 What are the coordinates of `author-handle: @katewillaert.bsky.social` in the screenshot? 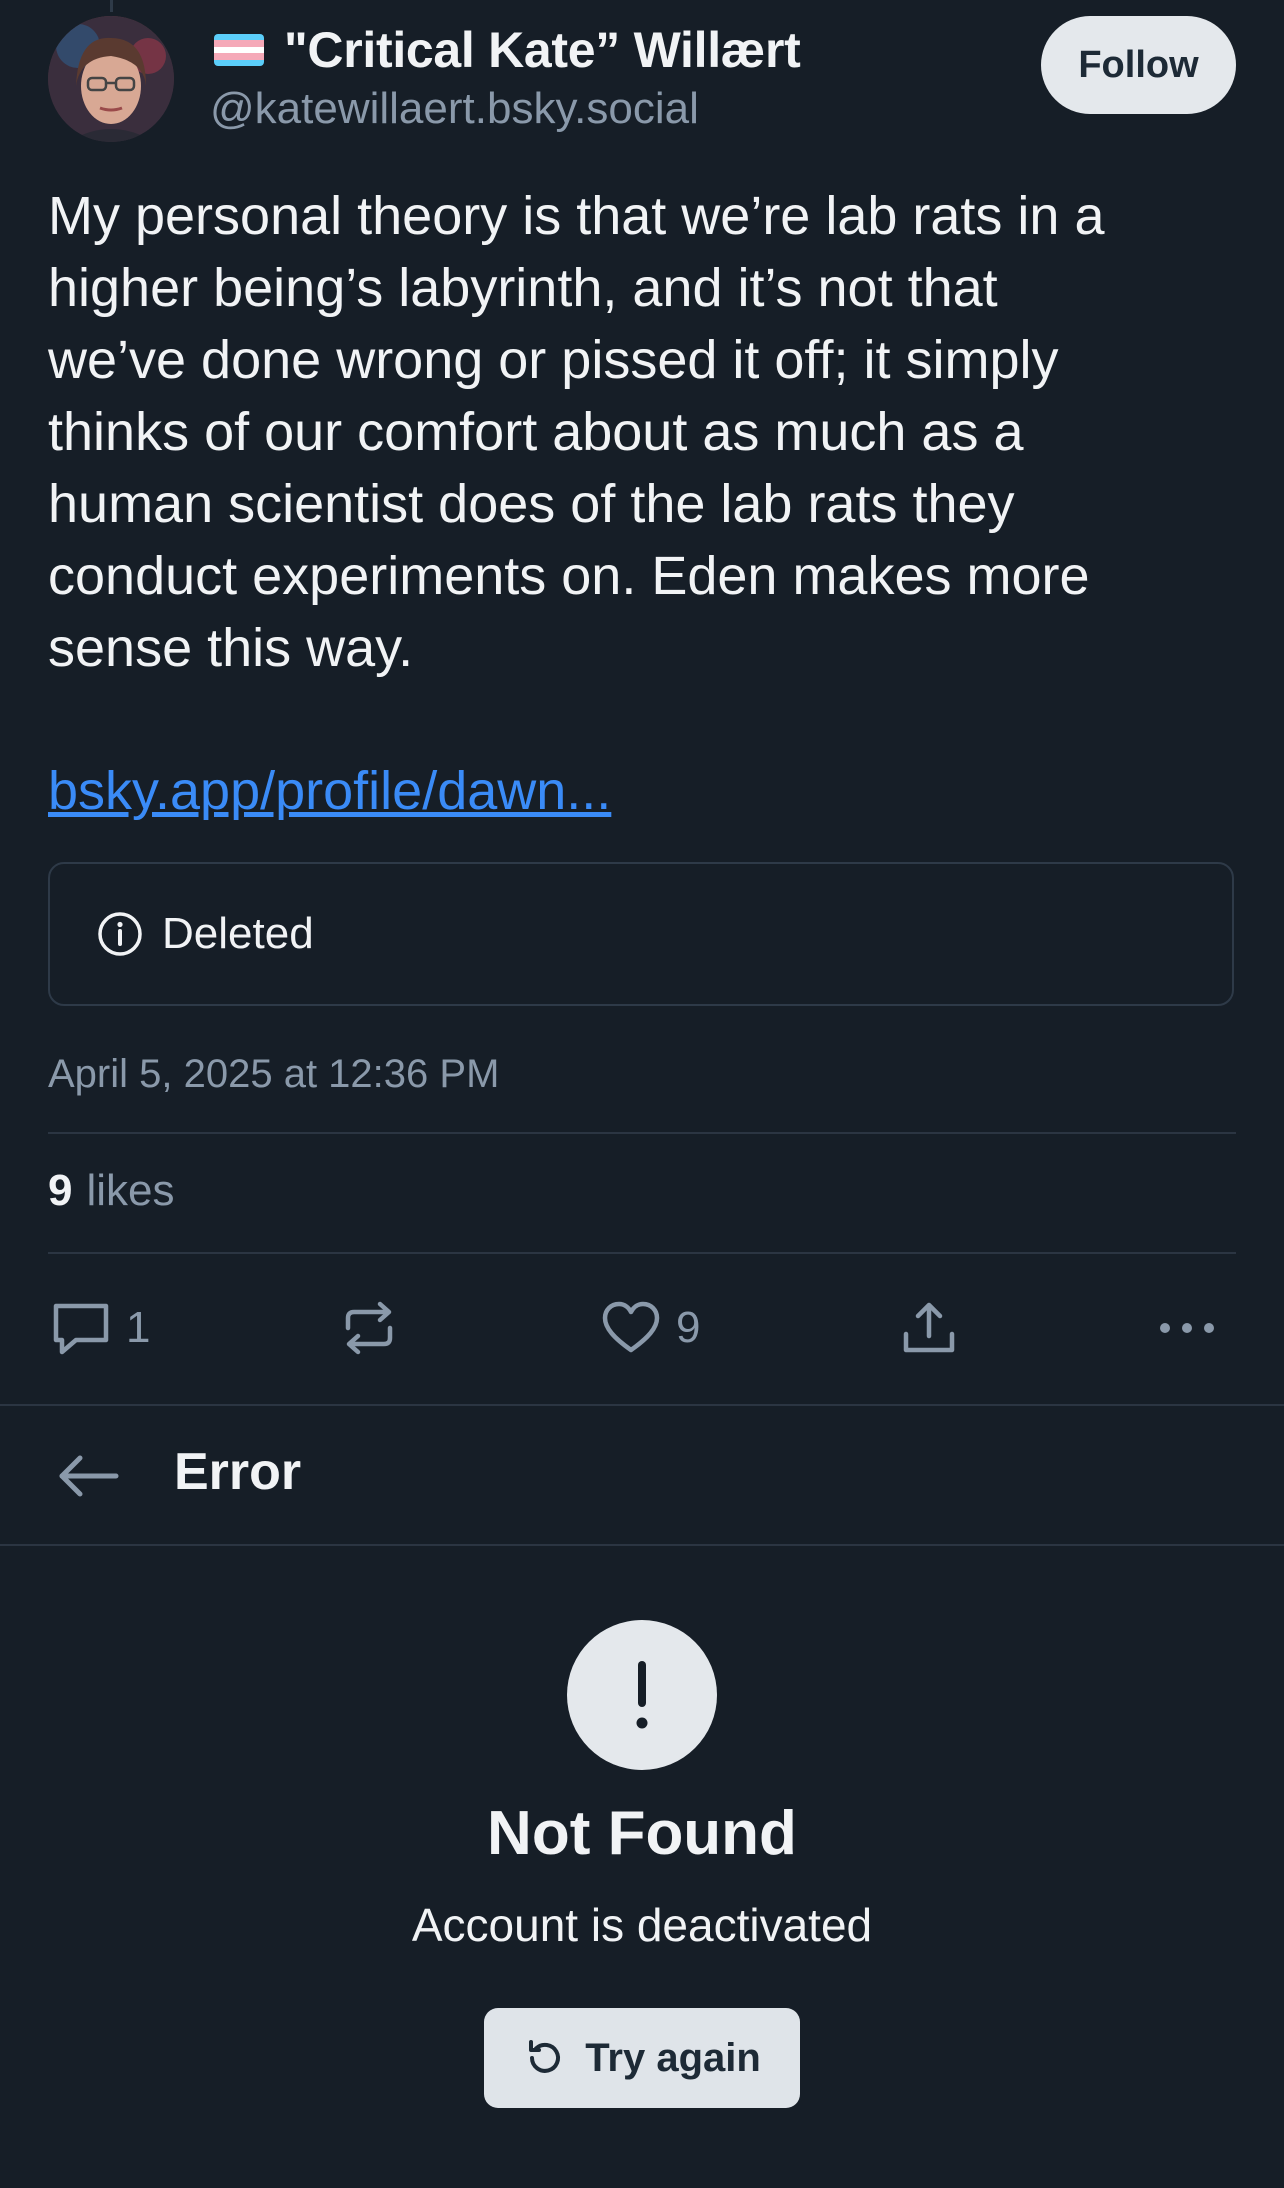 It's located at (454, 109).